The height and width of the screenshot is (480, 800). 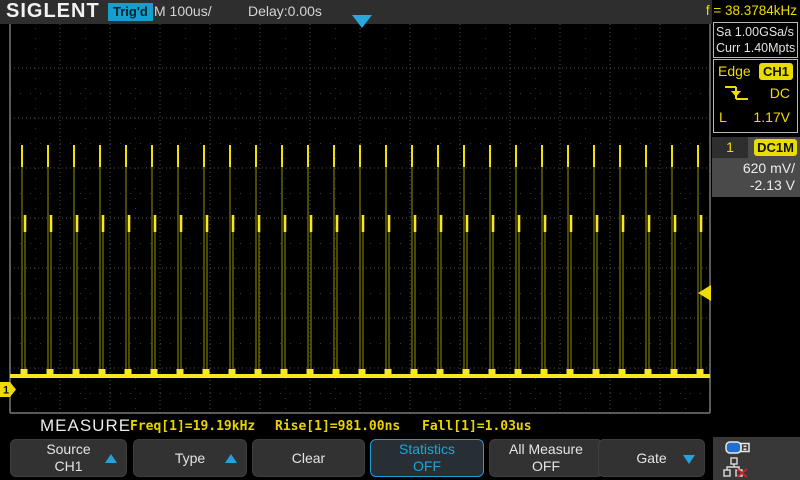 What do you see at coordinates (779, 93) in the screenshot?
I see `trigger-coupling: DC` at bounding box center [779, 93].